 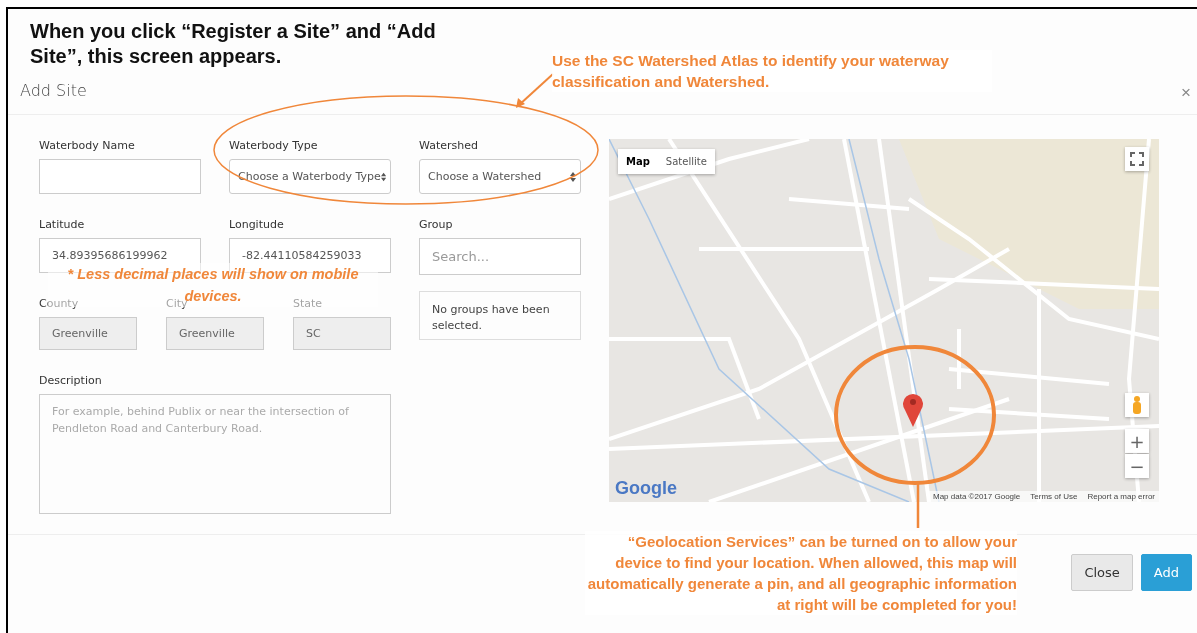 I want to click on zoom-out-button: −, so click(x=1137, y=466).